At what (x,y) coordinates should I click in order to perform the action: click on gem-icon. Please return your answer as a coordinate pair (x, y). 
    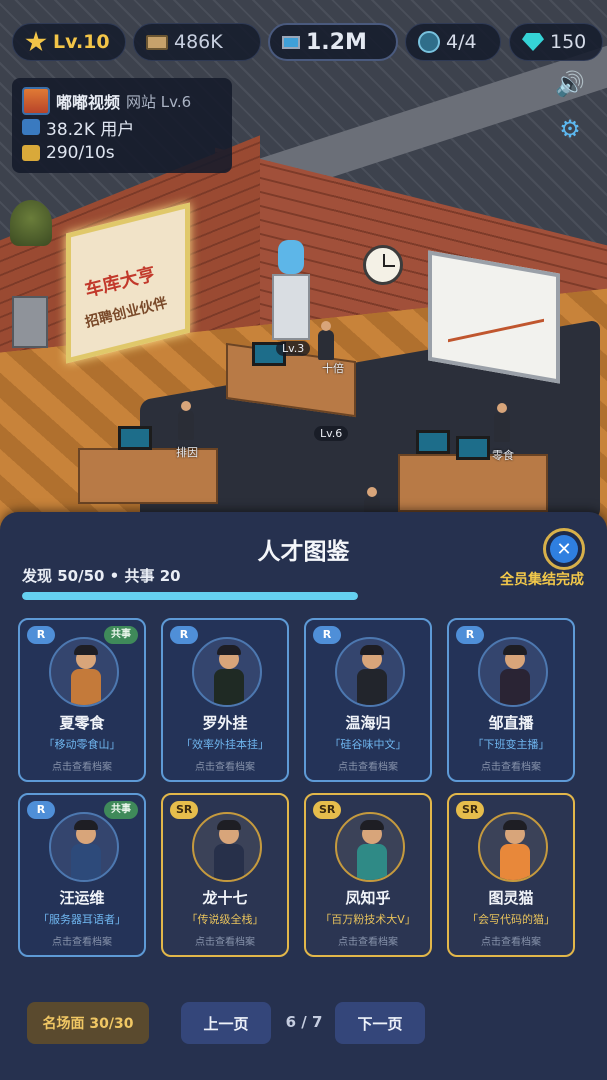
    Looking at the image, I should click on (533, 42).